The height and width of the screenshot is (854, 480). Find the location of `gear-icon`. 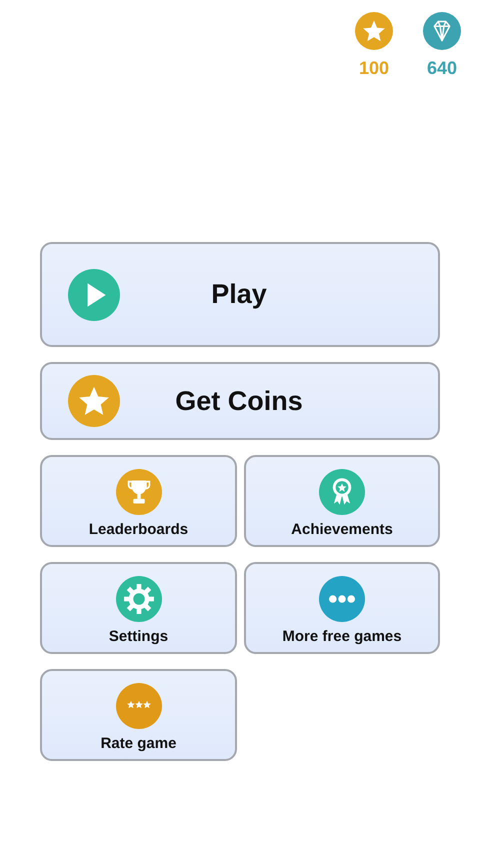

gear-icon is located at coordinates (139, 599).